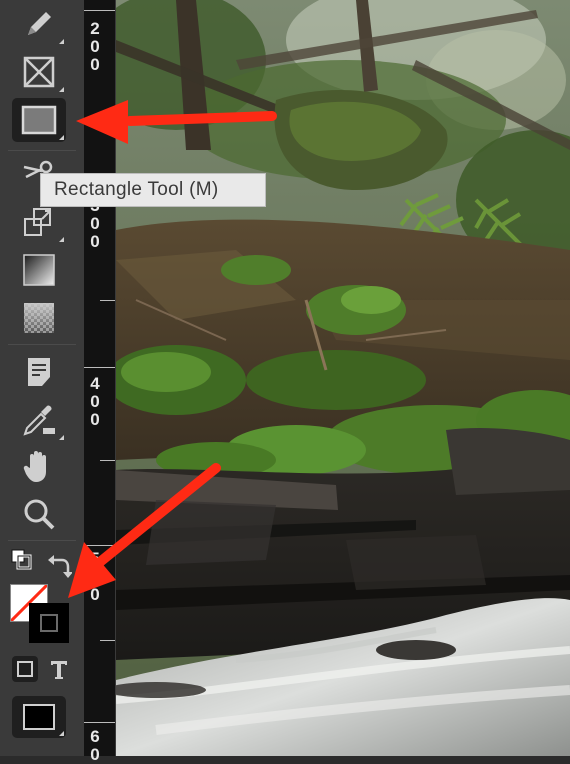 Image resolution: width=570 pixels, height=764 pixels. I want to click on pen-icon, so click(39, 24).